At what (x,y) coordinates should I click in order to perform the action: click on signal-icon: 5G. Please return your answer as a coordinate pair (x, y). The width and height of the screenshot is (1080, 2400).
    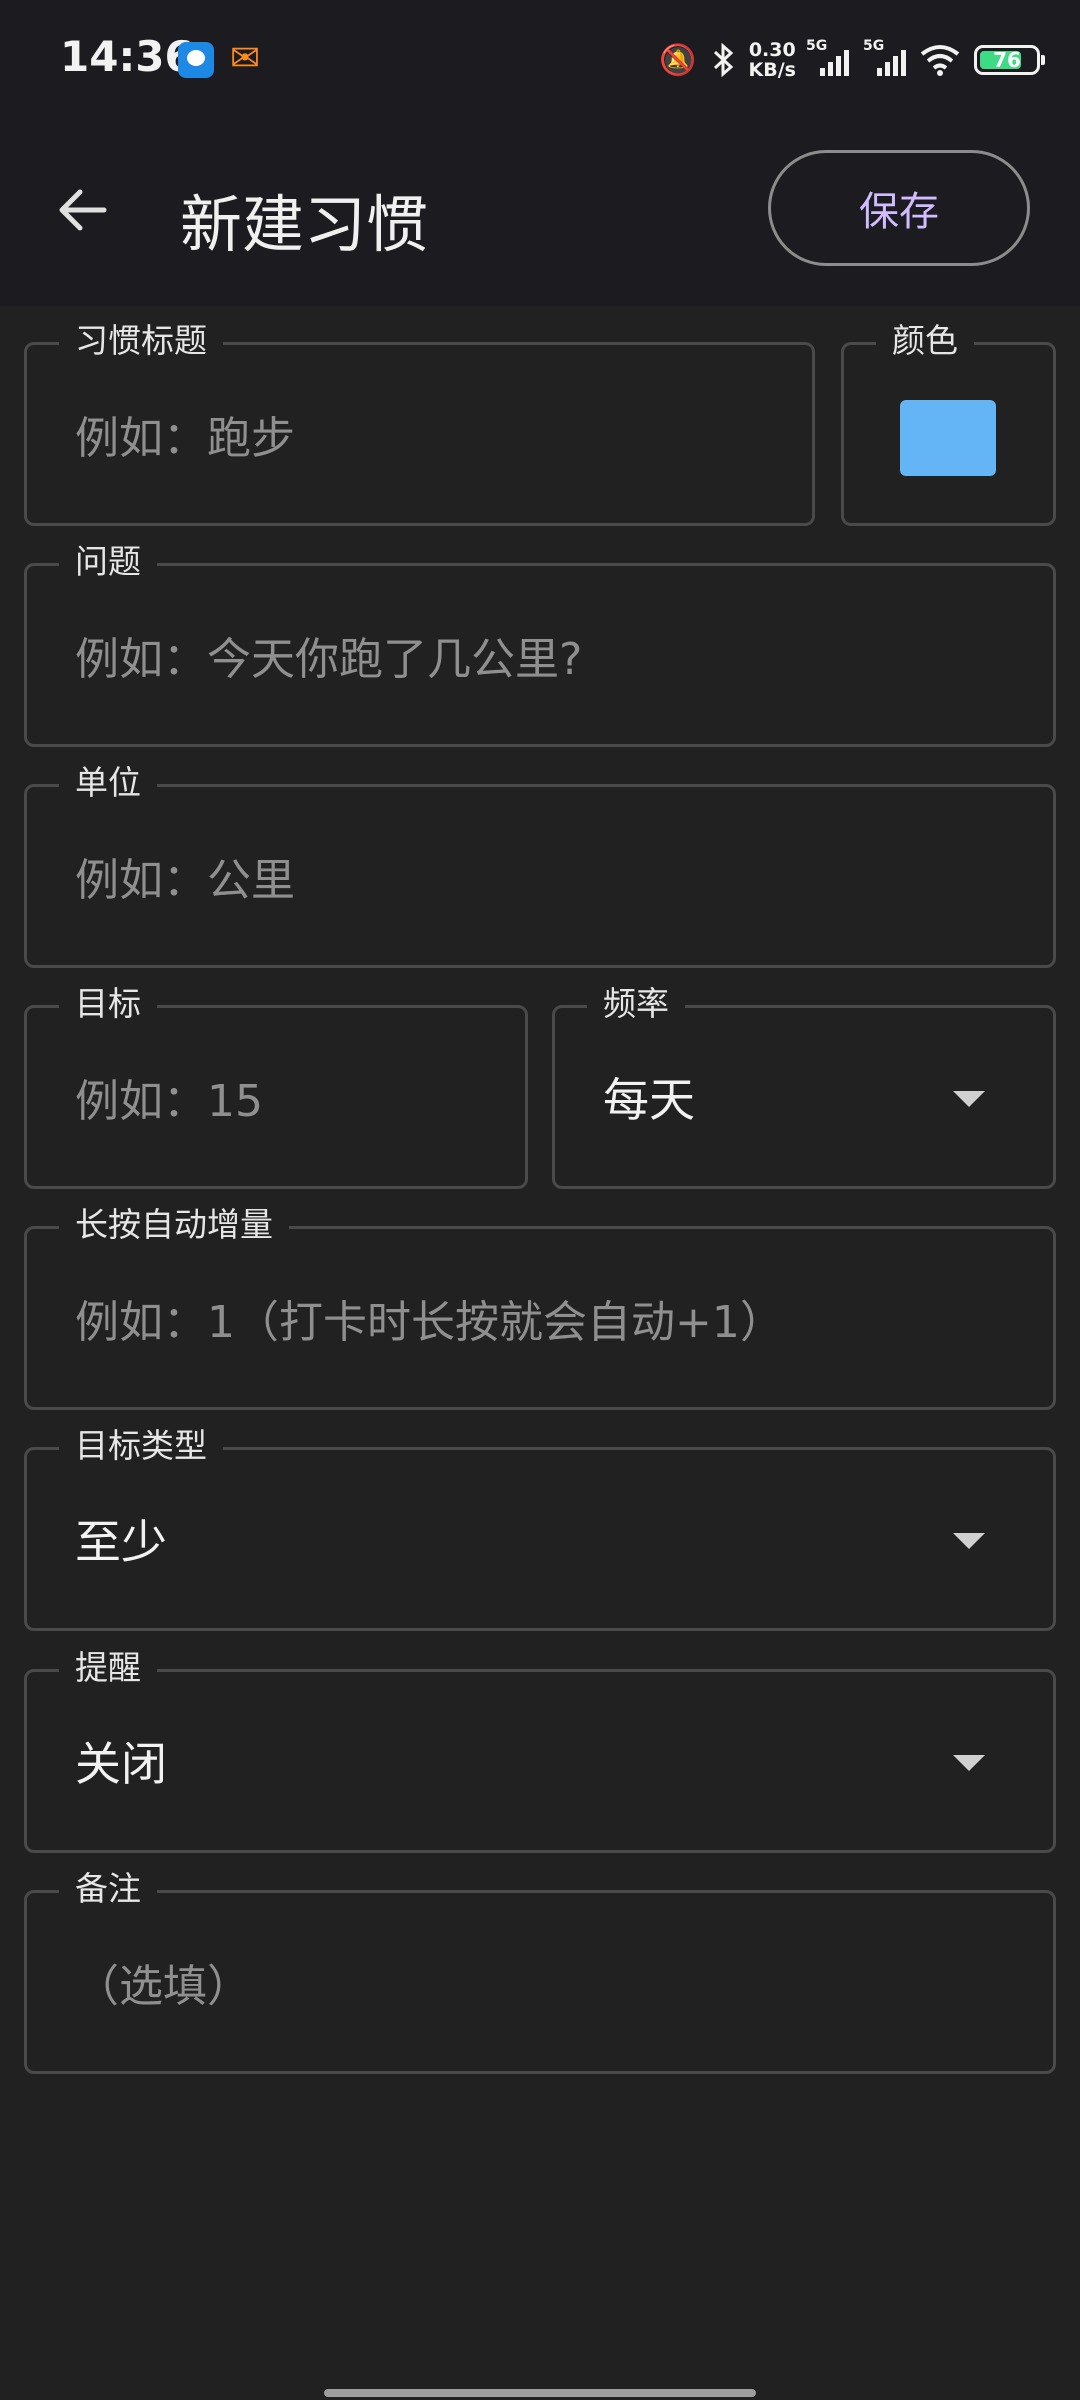
    Looking at the image, I should click on (827, 57).